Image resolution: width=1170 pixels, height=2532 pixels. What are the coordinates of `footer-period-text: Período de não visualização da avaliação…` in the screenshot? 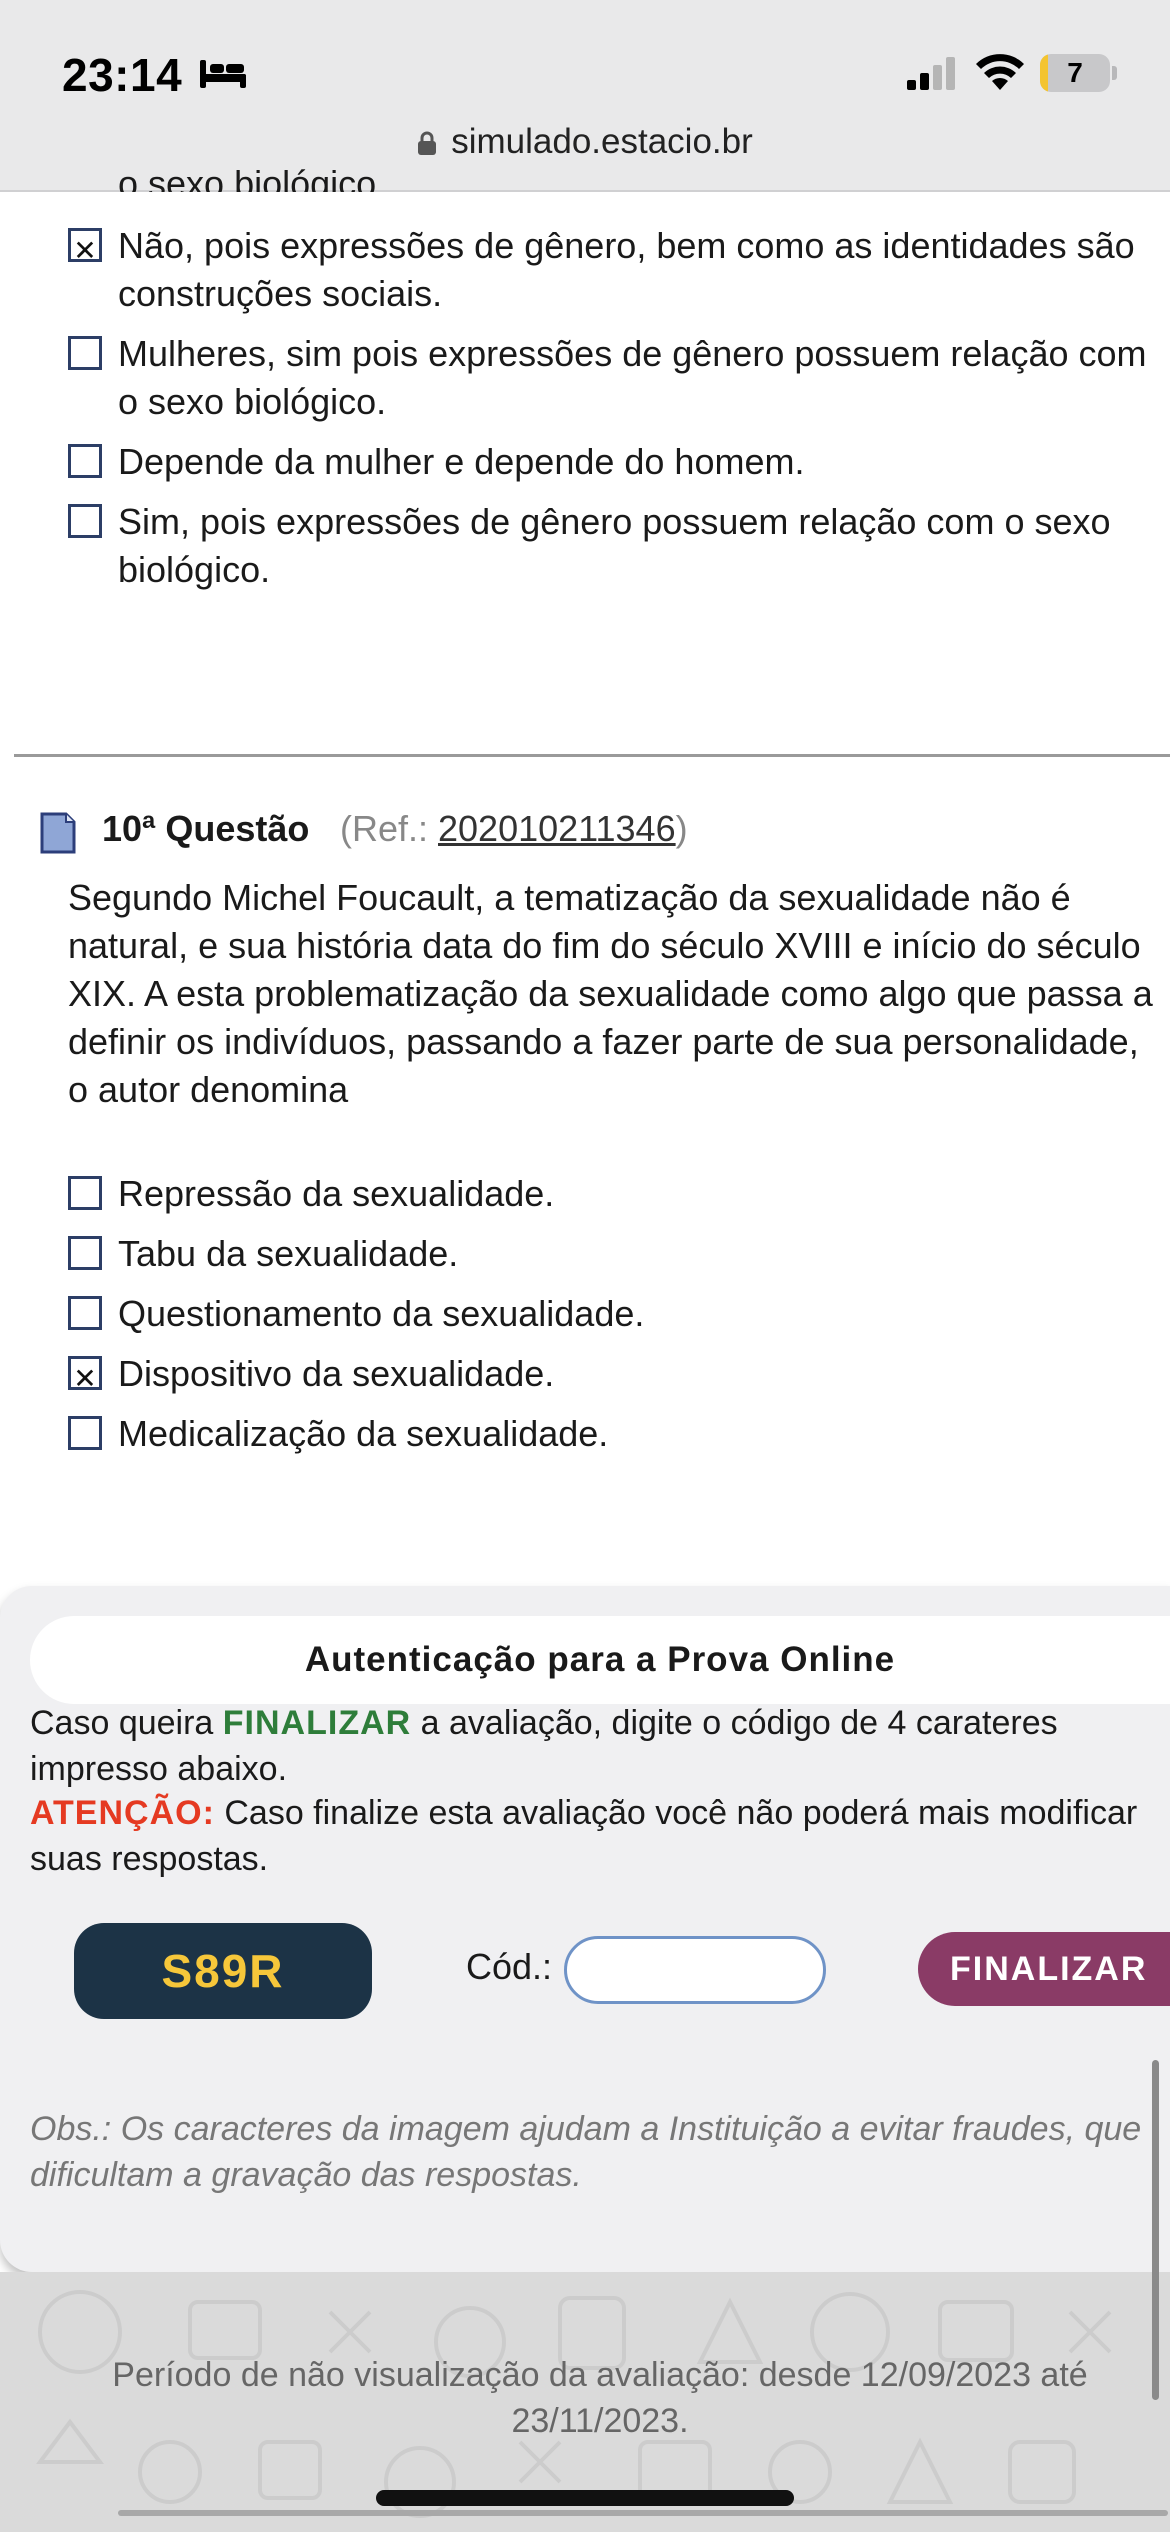 It's located at (600, 2398).